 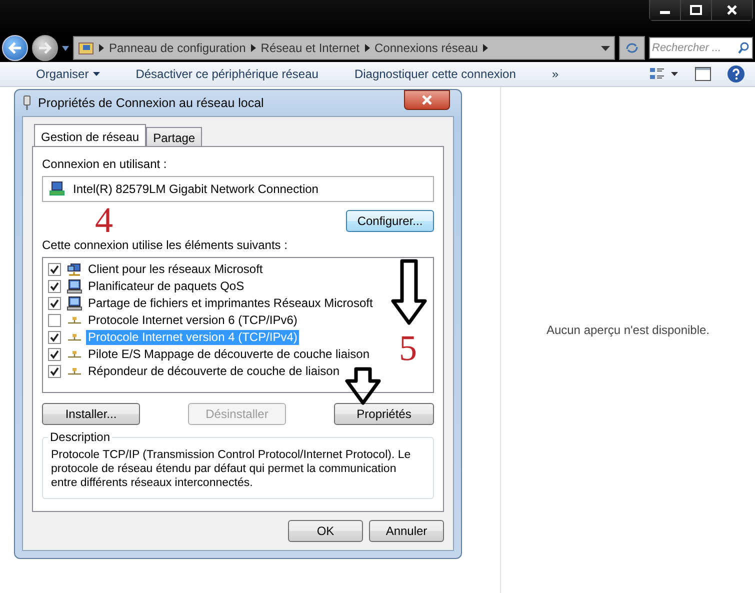 I want to click on maximize-button, so click(x=695, y=10).